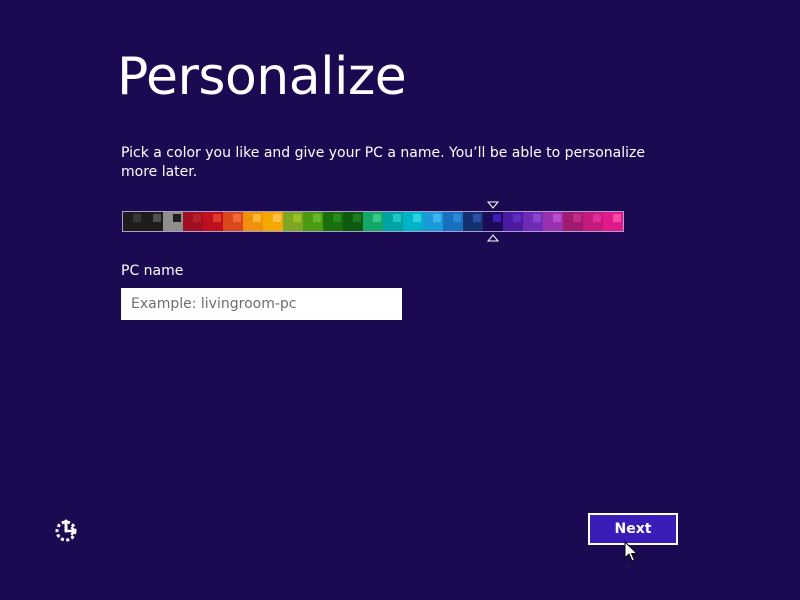 The width and height of the screenshot is (800, 600). What do you see at coordinates (67, 530) in the screenshot?
I see `ease-of-access-icon` at bounding box center [67, 530].